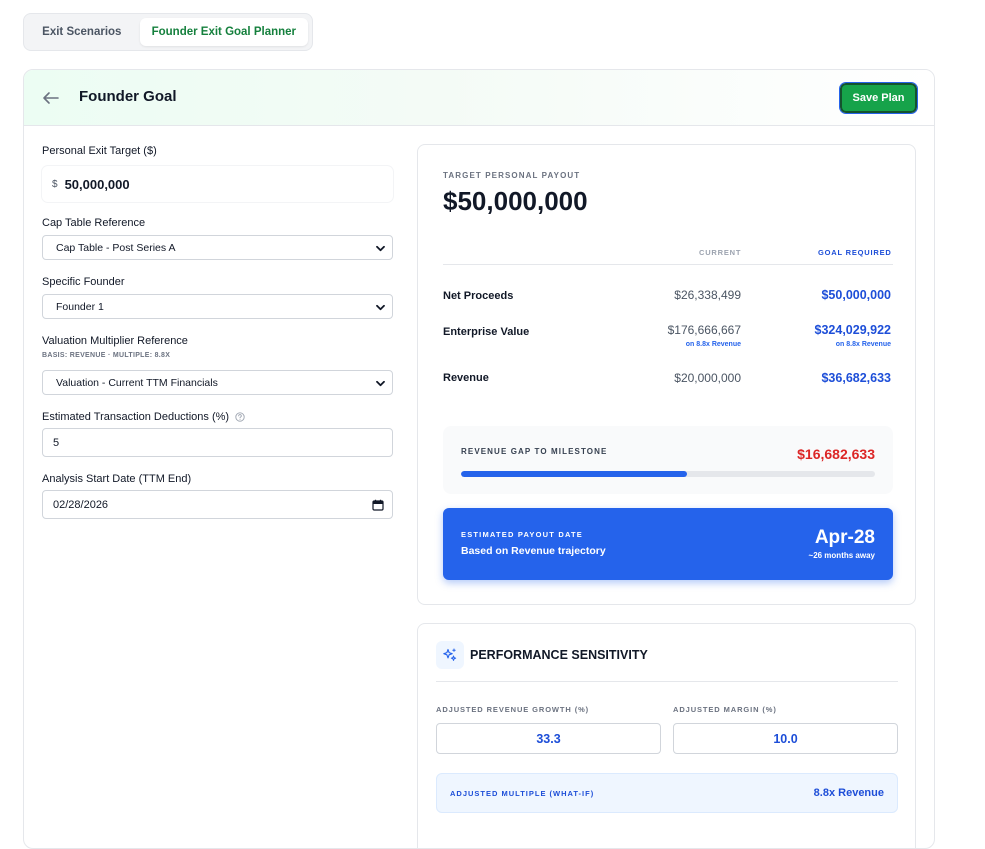 This screenshot has width=985, height=849. I want to click on exit-target-label: Personal Exit Target ($), so click(99, 151).